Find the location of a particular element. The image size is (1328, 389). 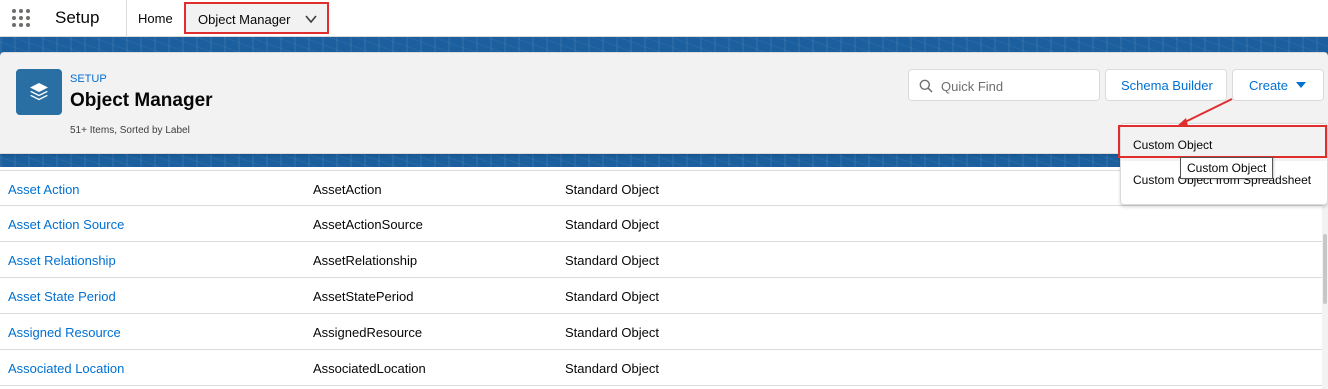

schema-builder-label: Schema Builder is located at coordinates (1167, 85).